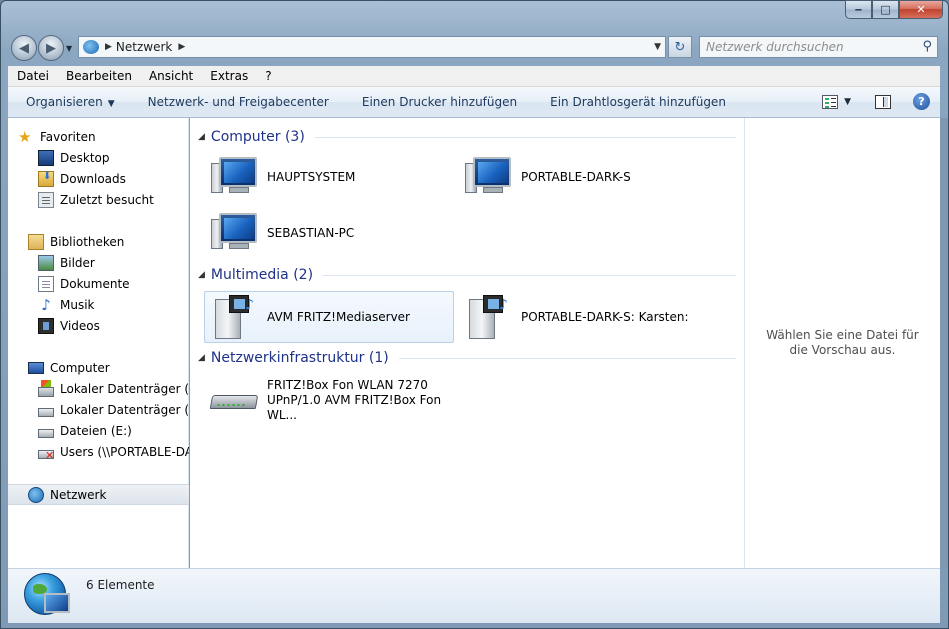 Image resolution: width=949 pixels, height=629 pixels. What do you see at coordinates (883, 101) in the screenshot?
I see `preview-pane-icon` at bounding box center [883, 101].